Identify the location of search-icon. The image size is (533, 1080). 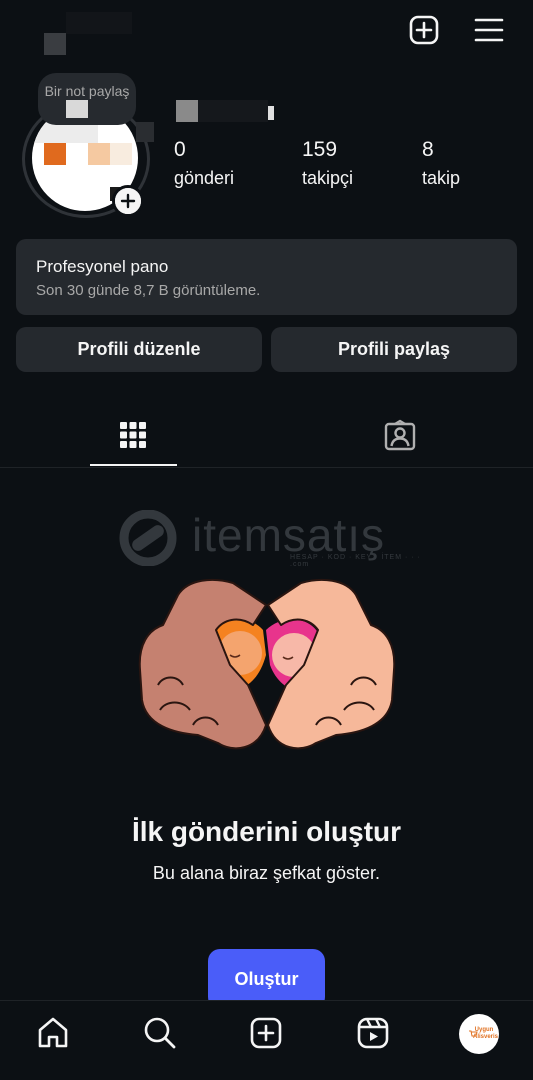
(160, 1033).